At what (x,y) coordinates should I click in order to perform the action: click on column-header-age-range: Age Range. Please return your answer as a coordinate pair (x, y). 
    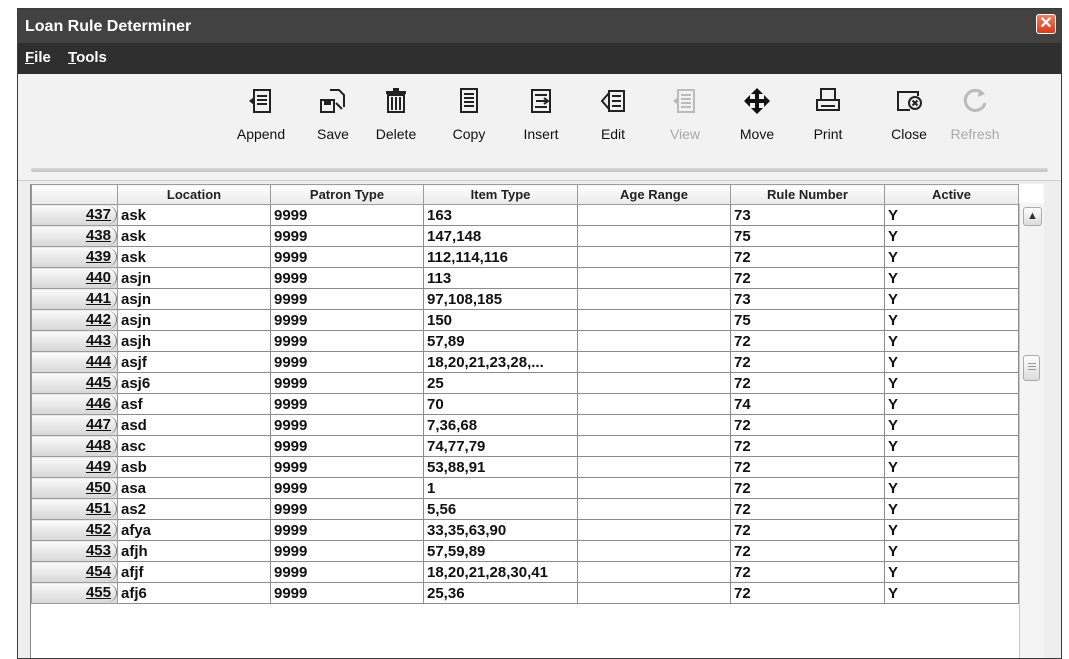
    Looking at the image, I should click on (654, 194).